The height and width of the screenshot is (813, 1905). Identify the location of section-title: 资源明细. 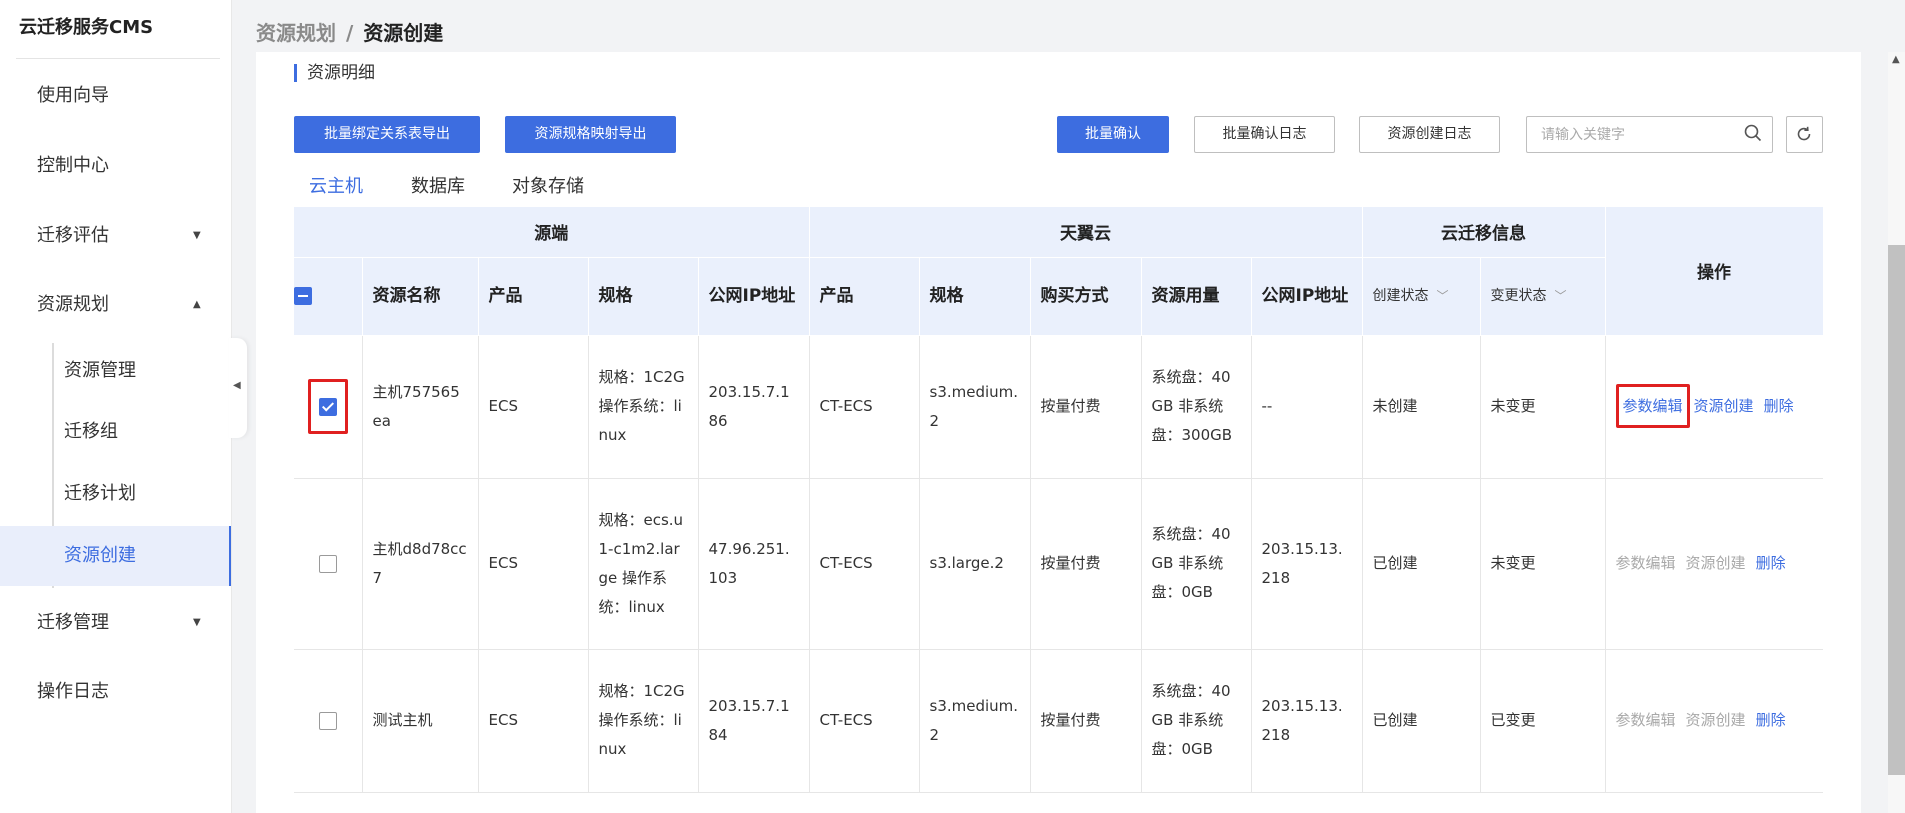
(334, 73).